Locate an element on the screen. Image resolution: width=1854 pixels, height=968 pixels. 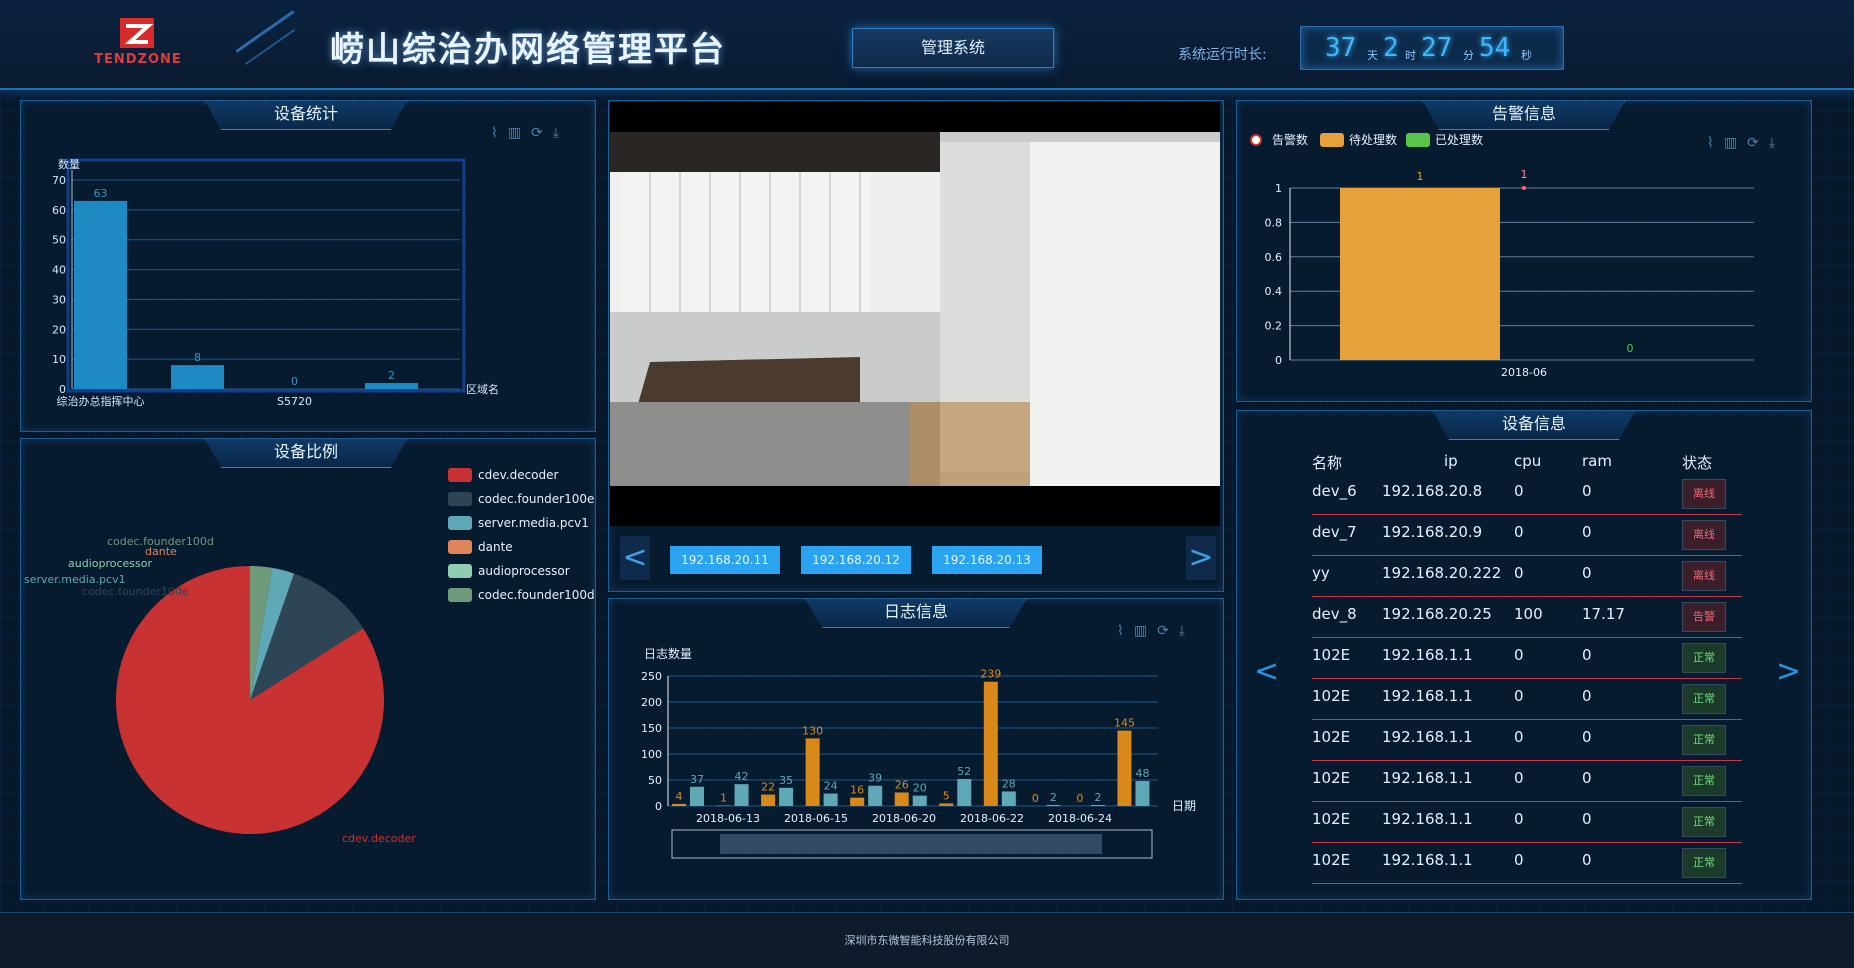
y-tick-label: 250 is located at coordinates (651, 676).